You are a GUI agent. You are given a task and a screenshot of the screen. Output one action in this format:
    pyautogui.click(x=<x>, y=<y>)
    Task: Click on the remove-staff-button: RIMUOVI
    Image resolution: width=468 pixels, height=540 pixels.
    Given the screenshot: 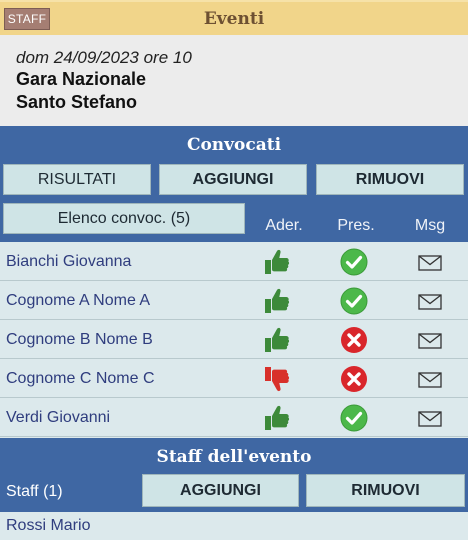 What is the action you would take?
    pyautogui.click(x=385, y=490)
    